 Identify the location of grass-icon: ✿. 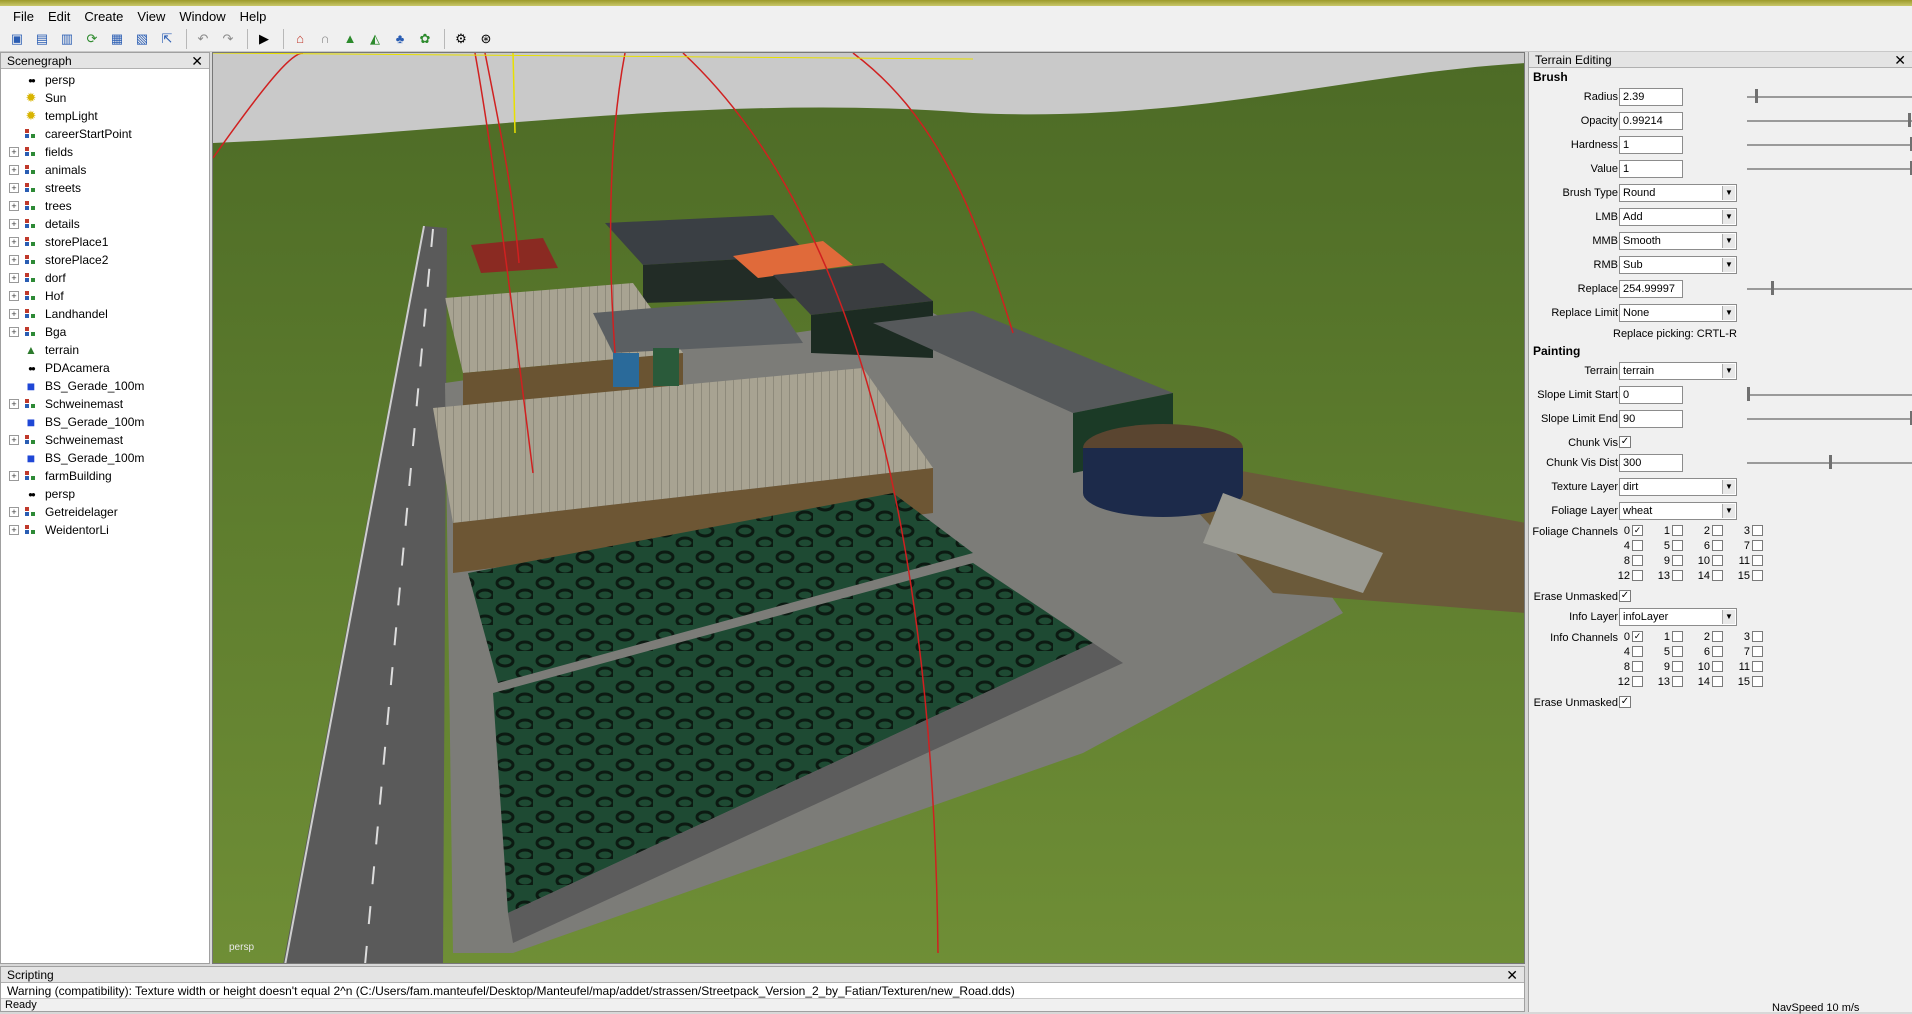
(425, 39).